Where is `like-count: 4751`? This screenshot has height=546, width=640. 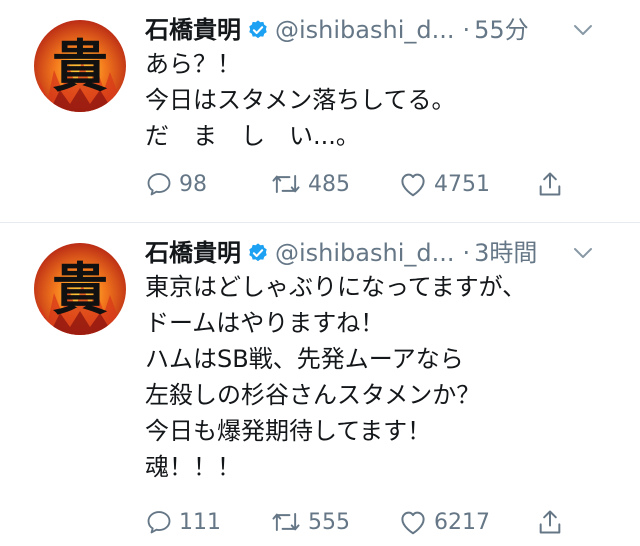
like-count: 4751 is located at coordinates (462, 184).